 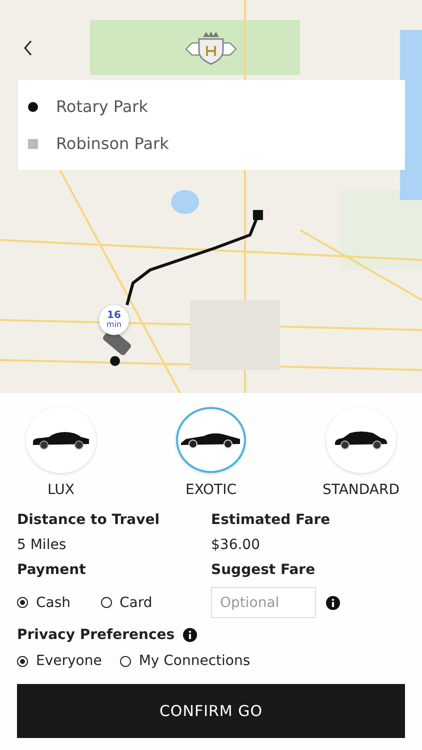 I want to click on radio-option: Everyone, so click(x=59, y=661).